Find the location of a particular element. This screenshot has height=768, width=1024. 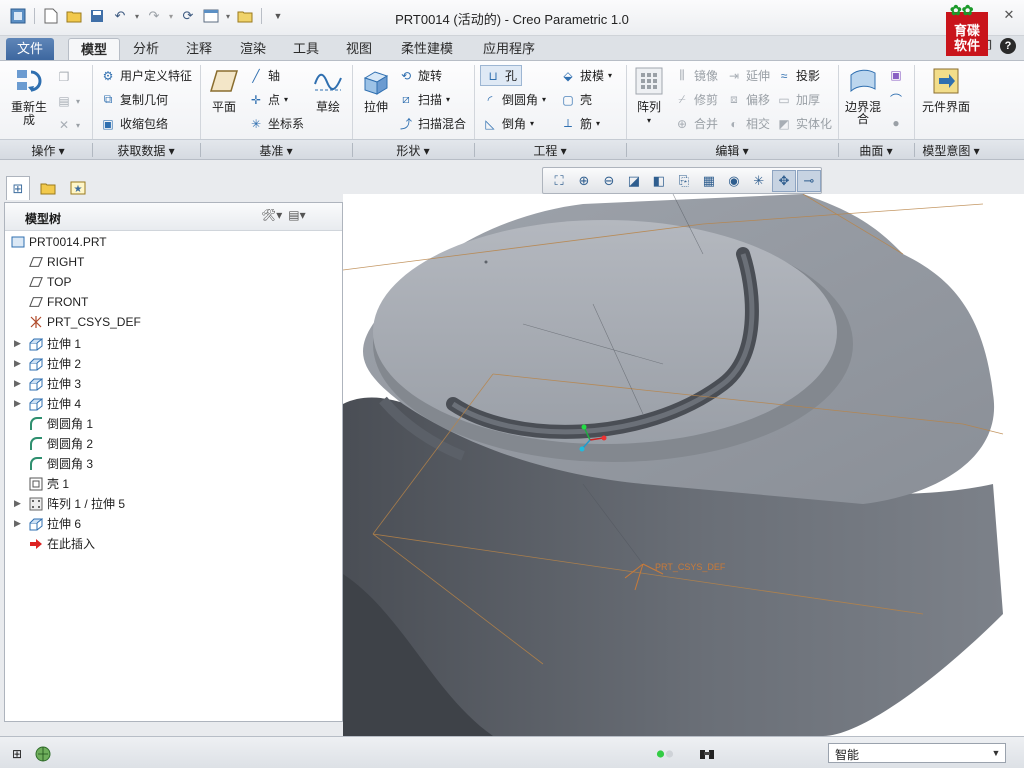

view-manager-icon: ▦ is located at coordinates (709, 181).